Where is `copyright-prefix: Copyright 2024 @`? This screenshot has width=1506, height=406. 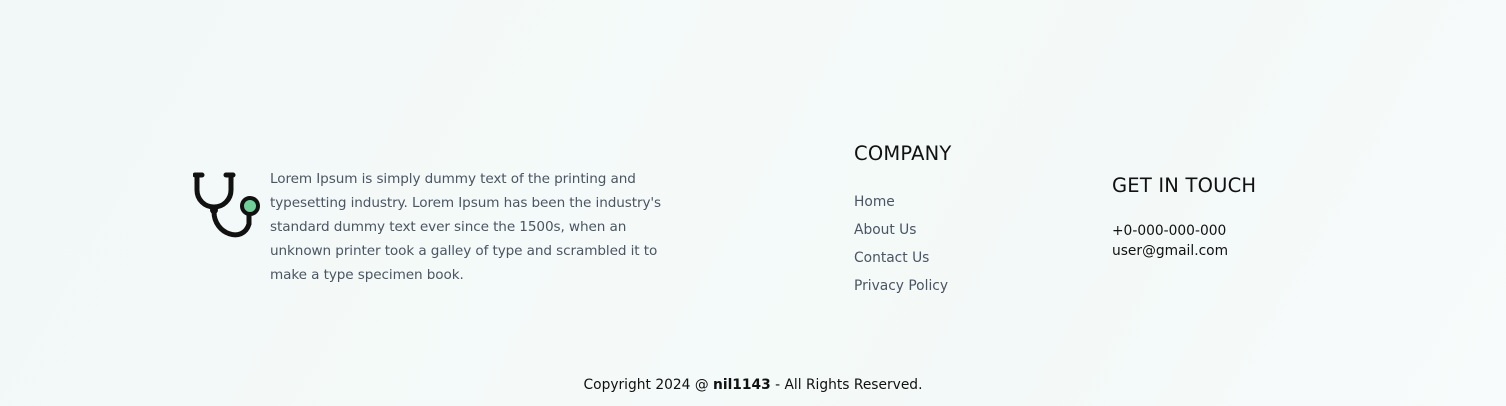
copyright-prefix: Copyright 2024 @ is located at coordinates (646, 385).